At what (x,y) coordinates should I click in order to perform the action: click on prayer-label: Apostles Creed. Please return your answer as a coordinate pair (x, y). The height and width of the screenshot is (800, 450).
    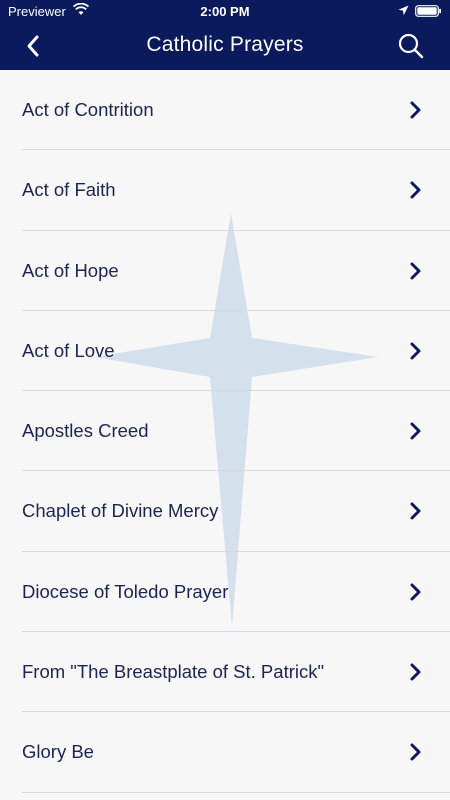
    Looking at the image, I should click on (85, 431).